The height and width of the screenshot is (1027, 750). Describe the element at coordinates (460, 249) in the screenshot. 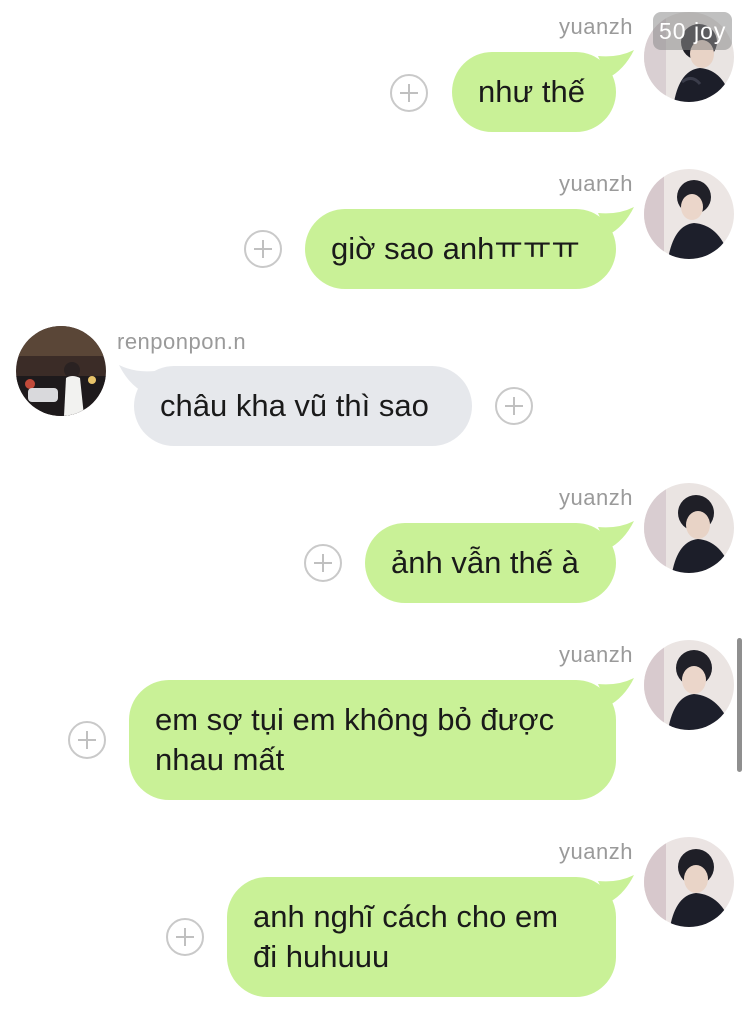

I see `message-bubble: giờ sao anhㅠㅠㅠ` at that location.